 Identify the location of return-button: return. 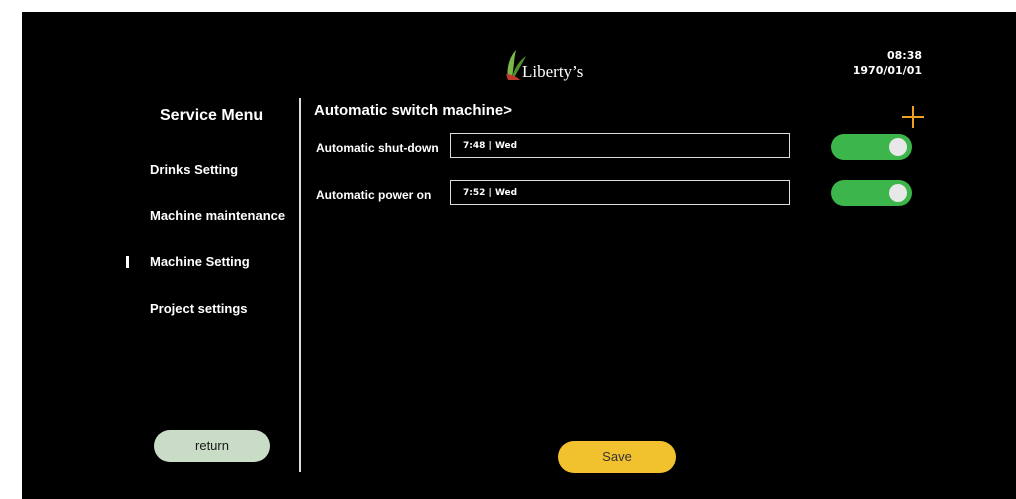
(212, 446).